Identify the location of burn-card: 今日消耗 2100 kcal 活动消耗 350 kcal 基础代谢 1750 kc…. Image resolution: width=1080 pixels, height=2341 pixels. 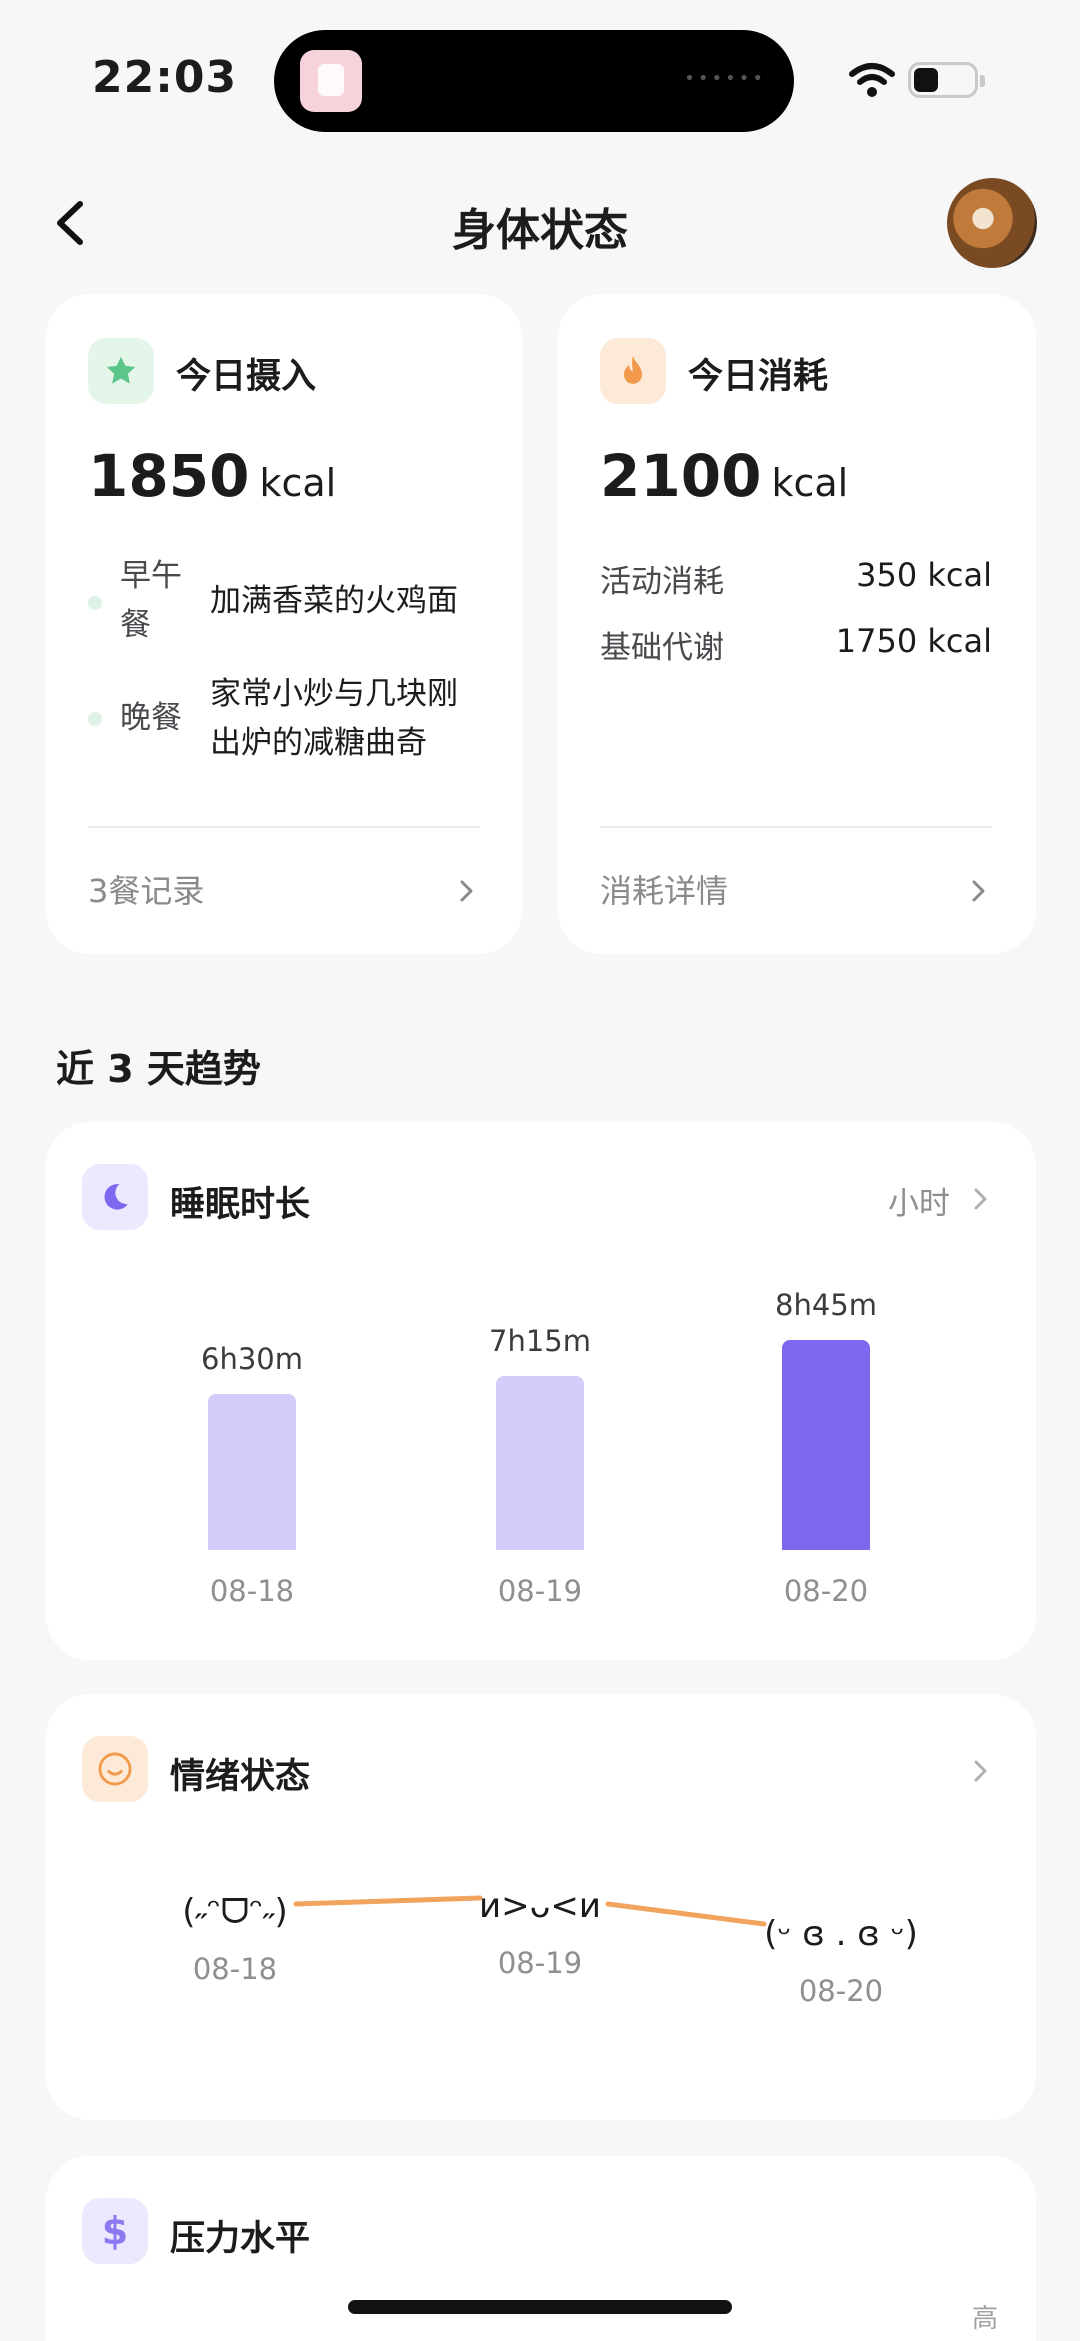
(797, 624).